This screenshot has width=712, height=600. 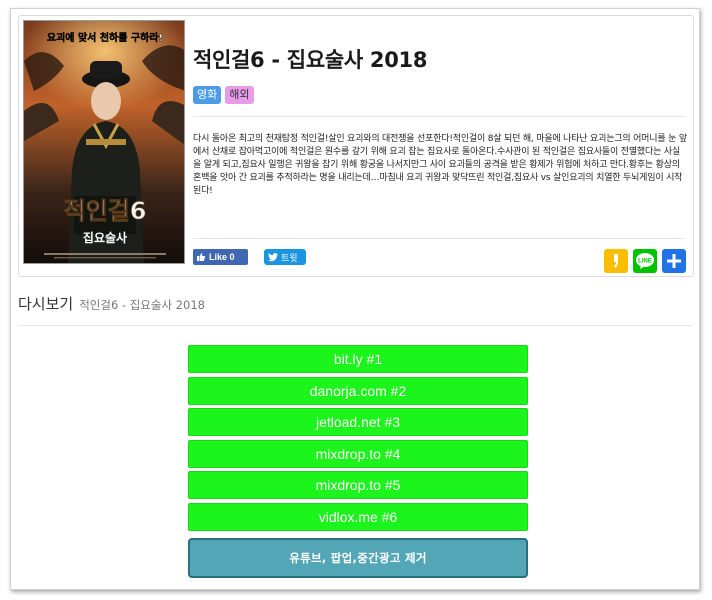 I want to click on watch-label: 다시보기, so click(x=46, y=304).